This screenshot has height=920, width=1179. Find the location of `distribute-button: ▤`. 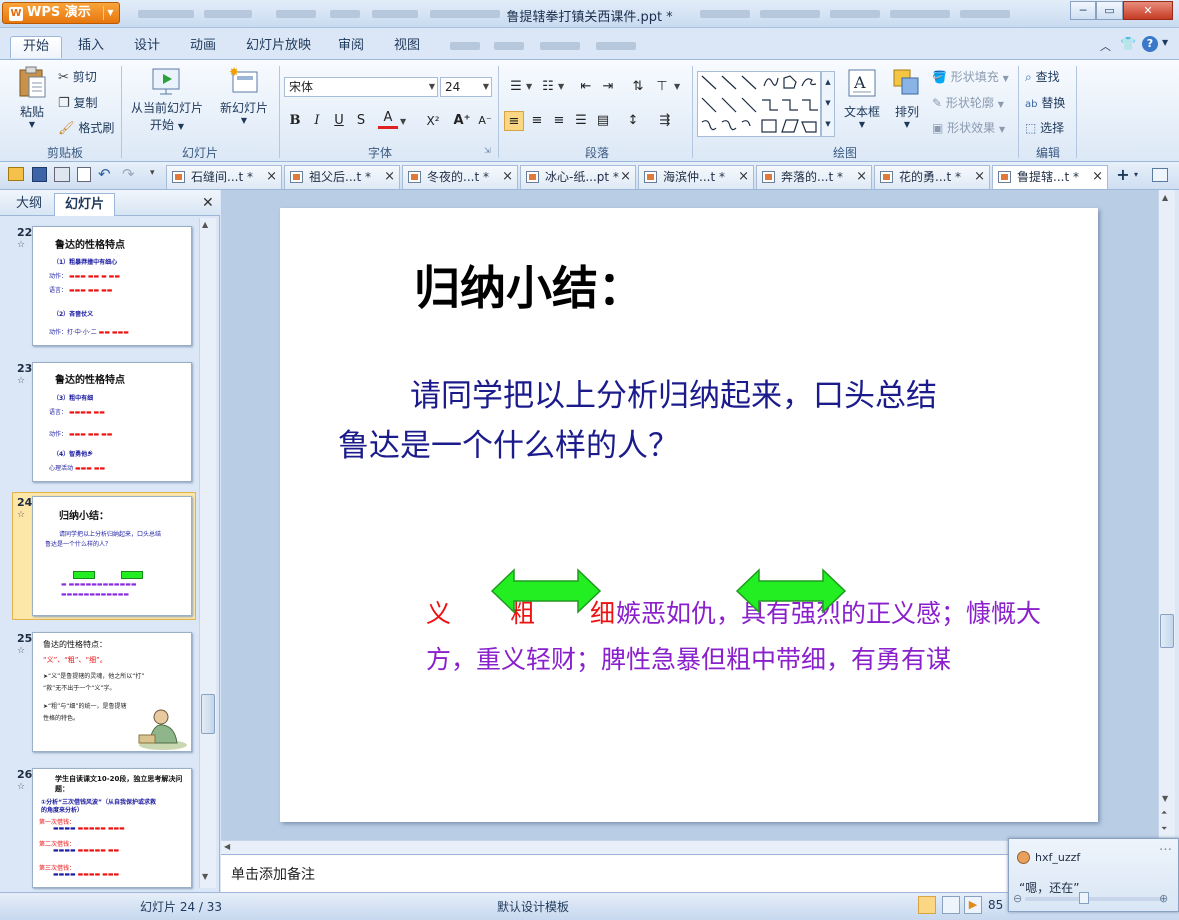

distribute-button: ▤ is located at coordinates (603, 121).